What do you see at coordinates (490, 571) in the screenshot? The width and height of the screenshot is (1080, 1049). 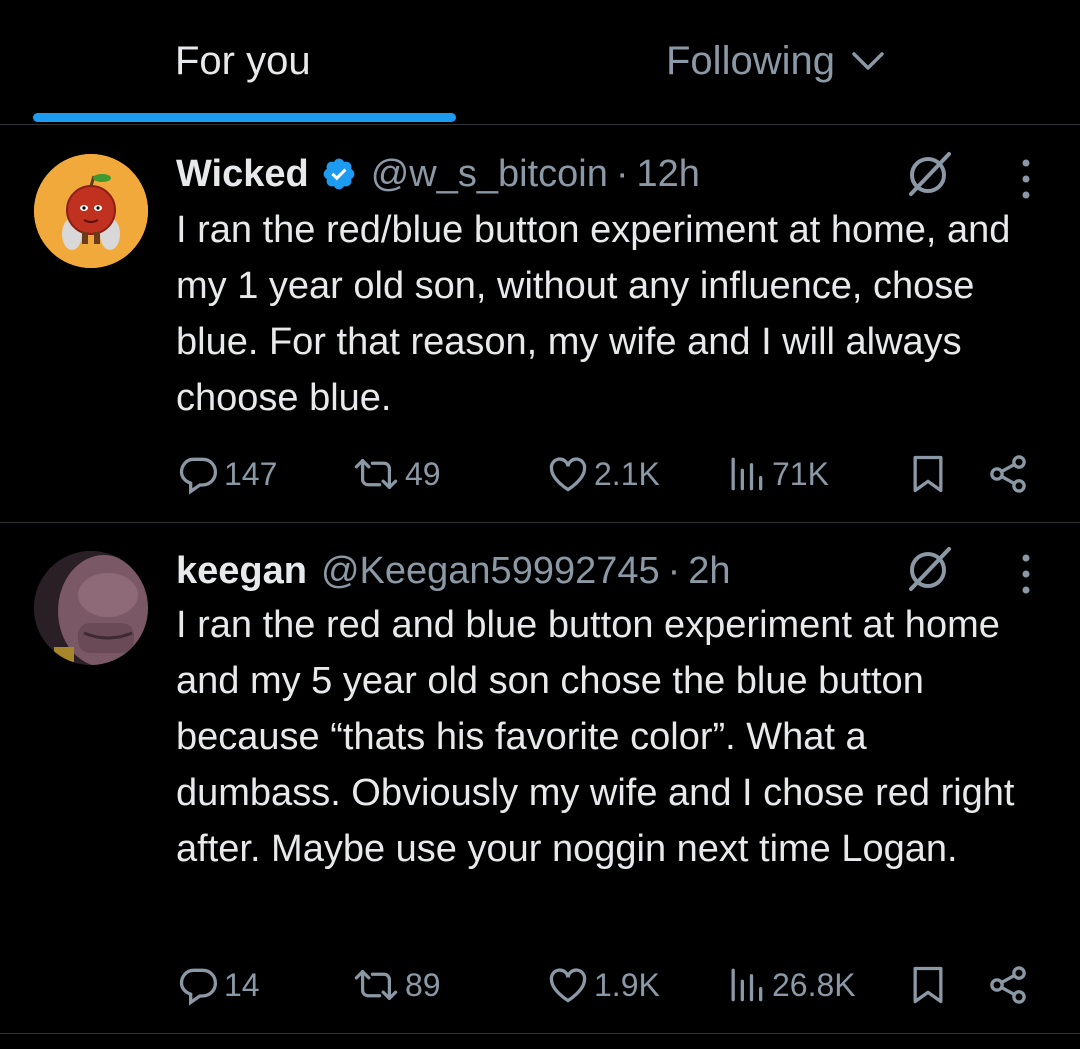 I see `author-handle: @Keegan59992745` at bounding box center [490, 571].